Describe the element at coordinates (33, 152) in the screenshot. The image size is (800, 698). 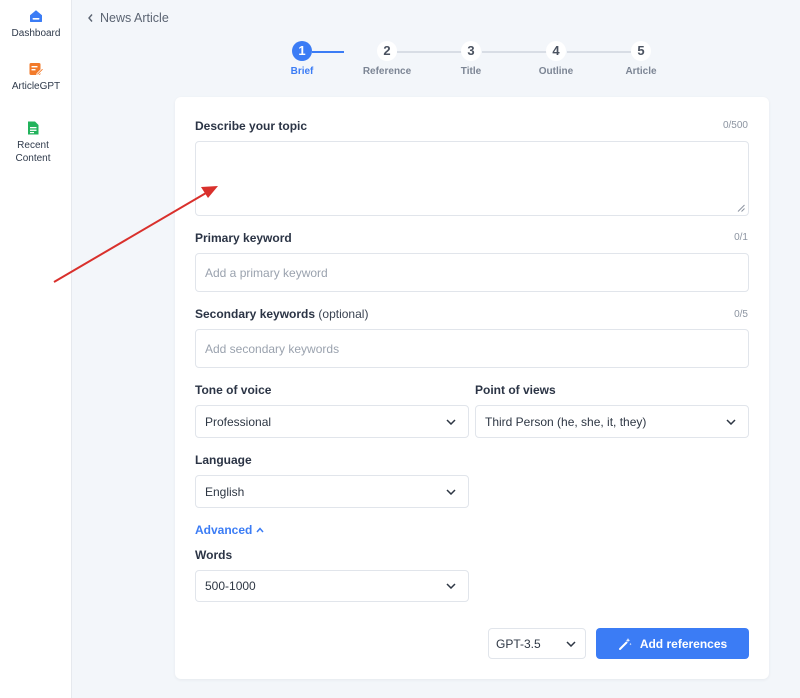
I see `sidebar-item-label: Recent Content` at that location.